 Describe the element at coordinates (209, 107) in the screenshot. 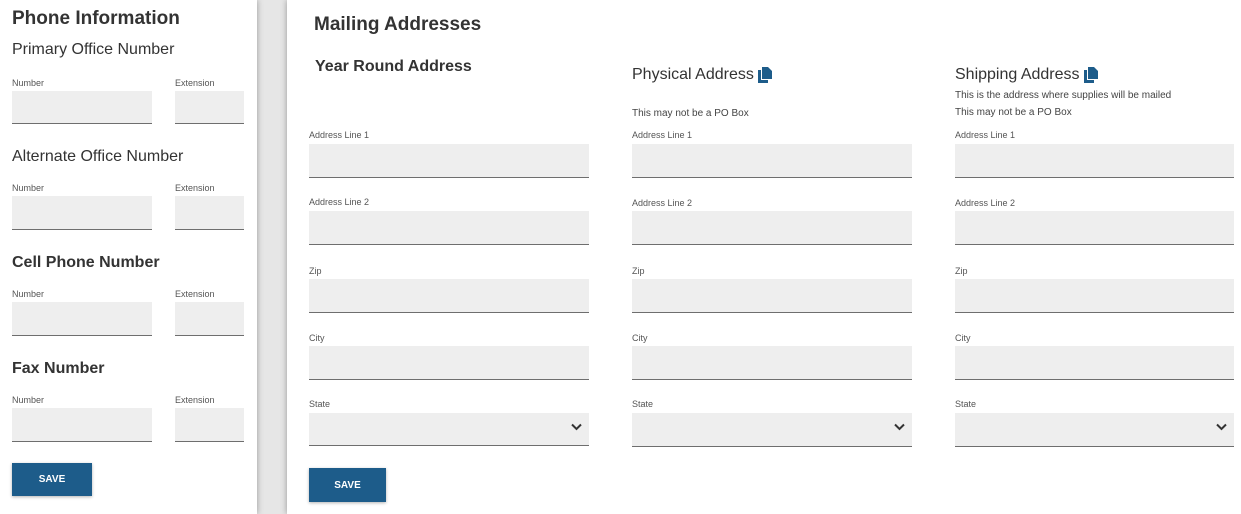

I see `primary-extension-input` at that location.